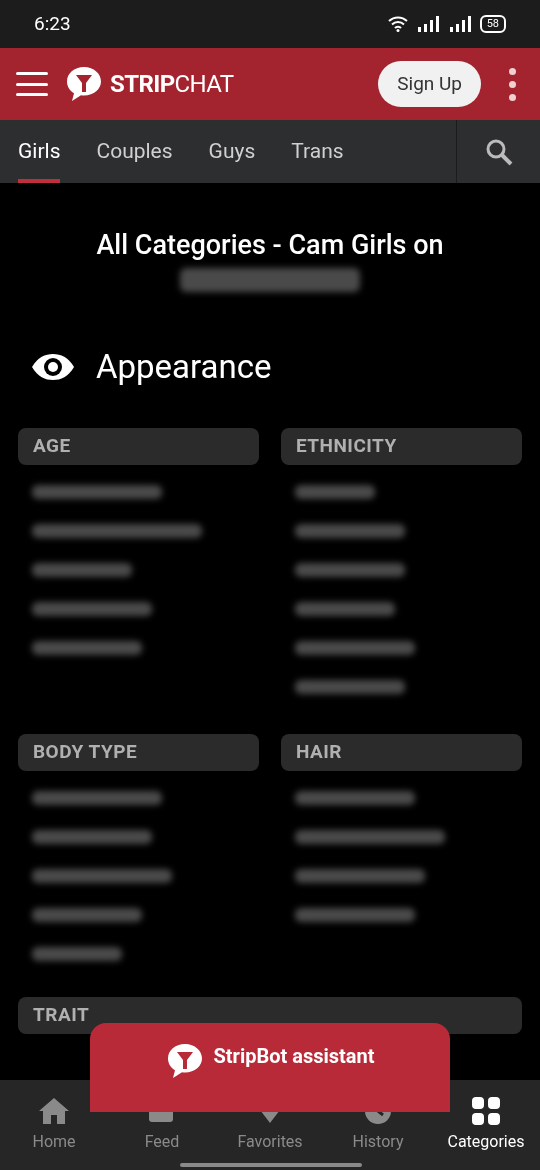 The height and width of the screenshot is (1170, 540). I want to click on group-header: ETHNICITY, so click(401, 446).